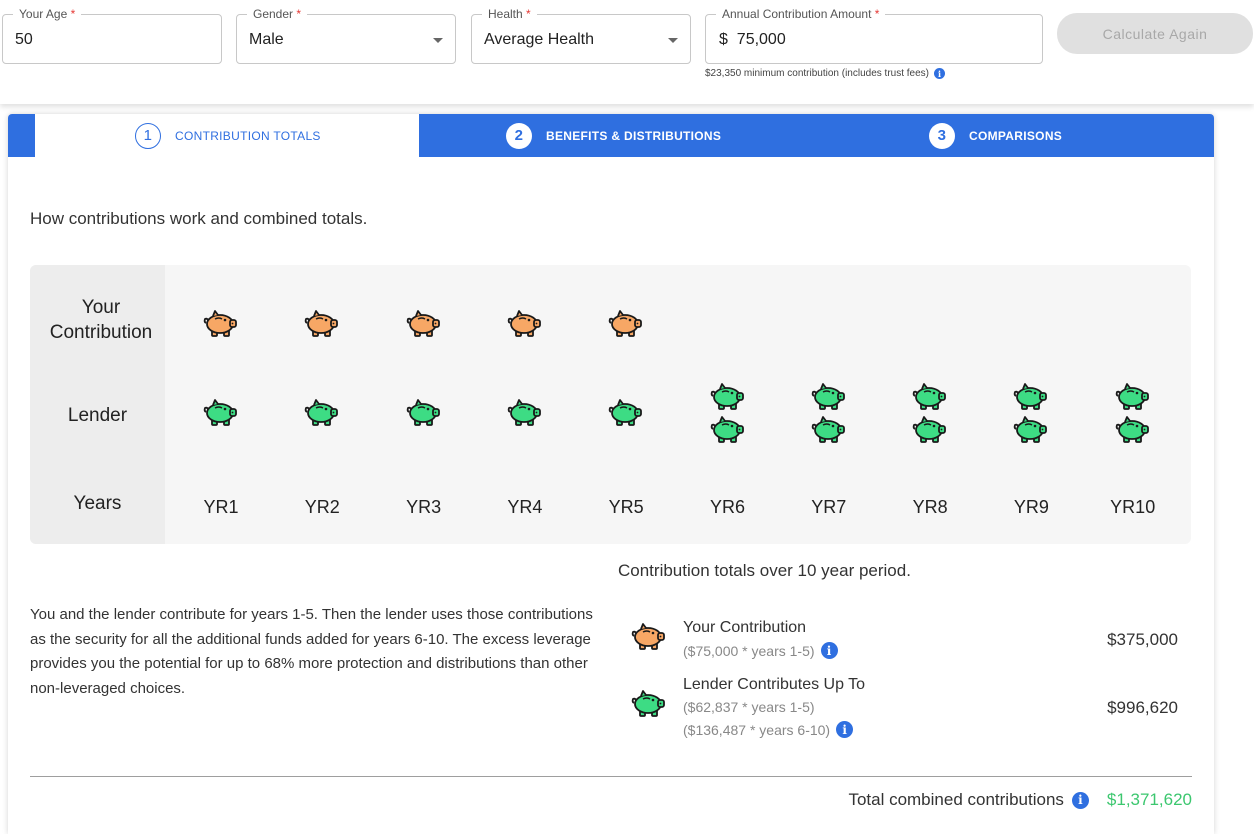 This screenshot has height=834, width=1254. Describe the element at coordinates (322, 507) in the screenshot. I see `year-label: YR2` at that location.